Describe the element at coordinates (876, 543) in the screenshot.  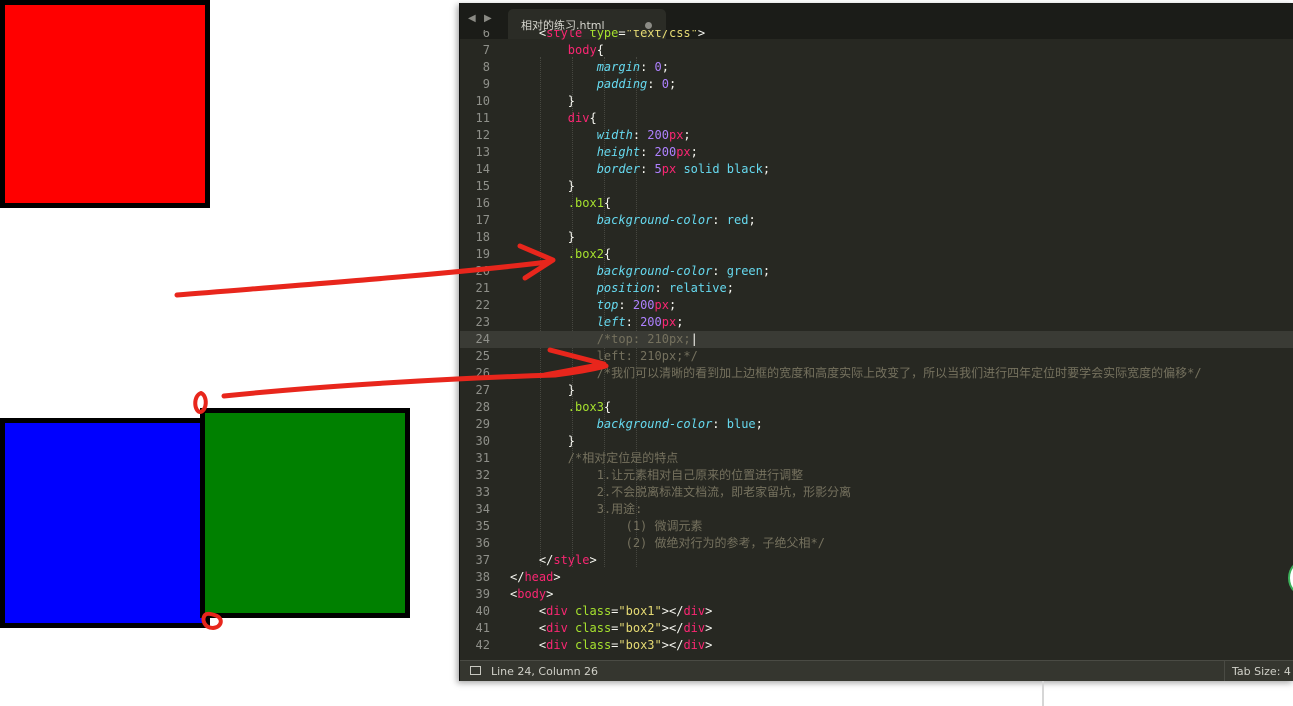
I see `code-line: 36 (2) 做绝对行为的参考，子绝父相*/` at that location.